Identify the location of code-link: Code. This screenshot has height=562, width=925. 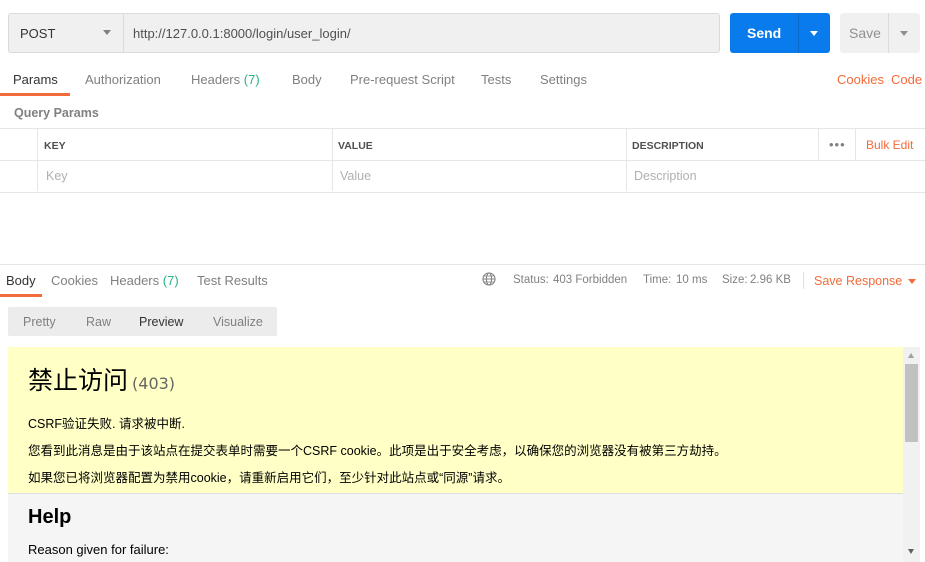
(906, 79).